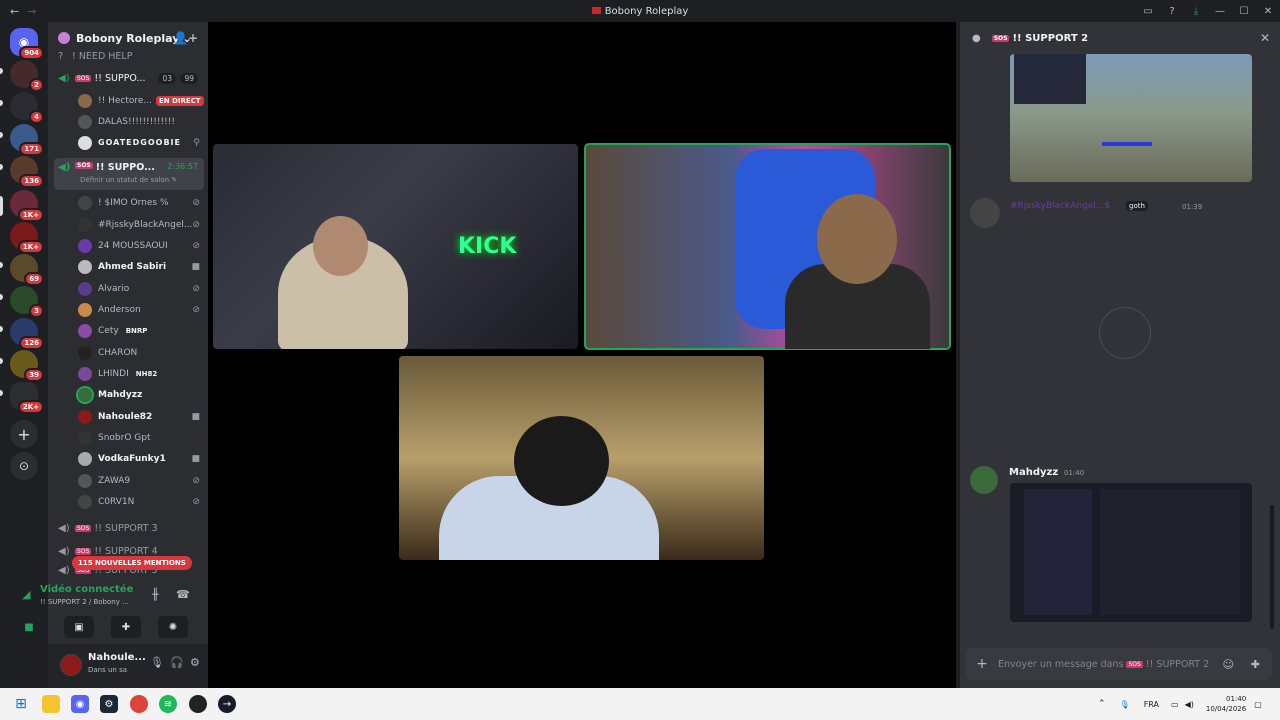 The height and width of the screenshot is (720, 1280). Describe the element at coordinates (1033, 472) in the screenshot. I see `message-author: Mahdyzz` at that location.